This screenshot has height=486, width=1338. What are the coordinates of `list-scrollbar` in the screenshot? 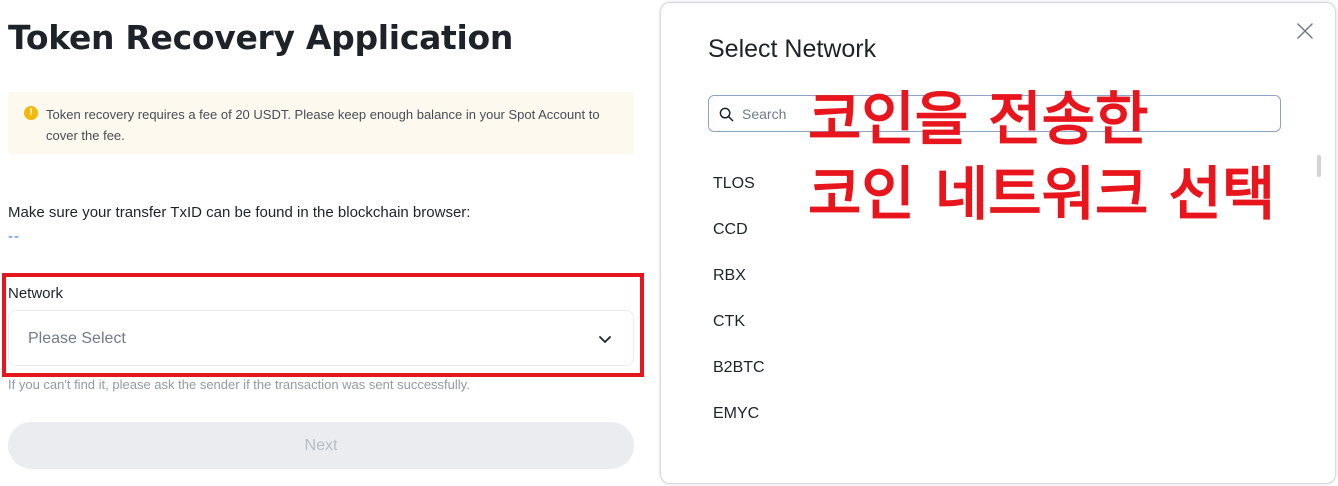 It's located at (1319, 166).